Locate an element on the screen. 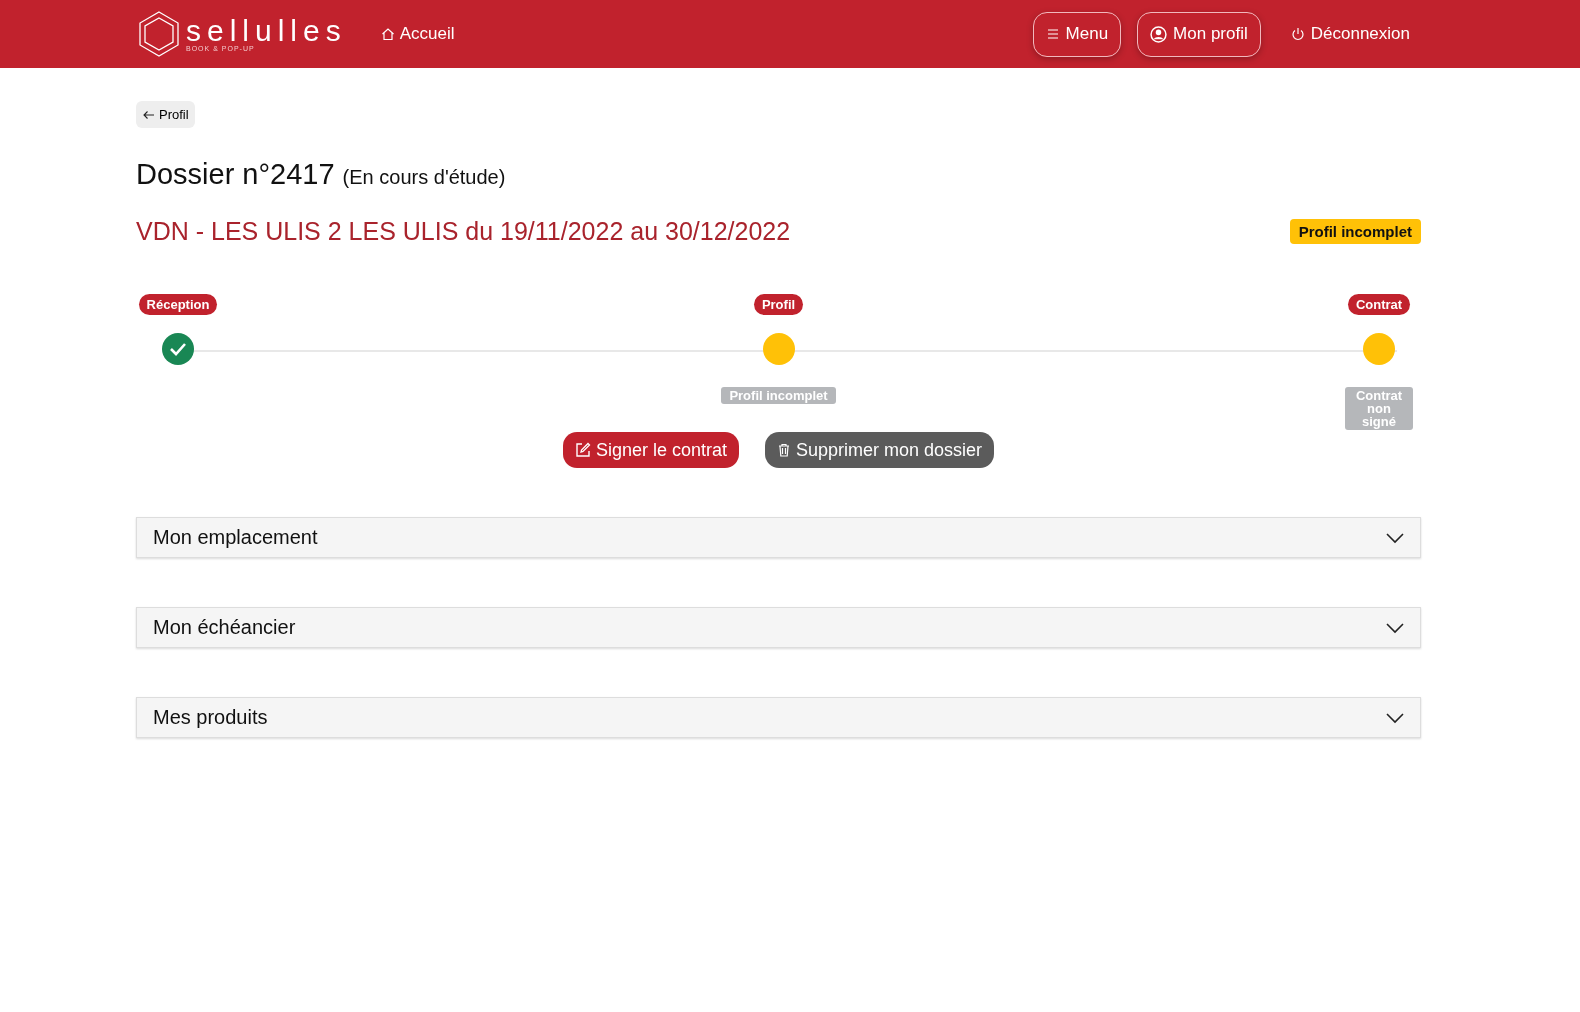  step-note: Profil incomplet is located at coordinates (778, 395).